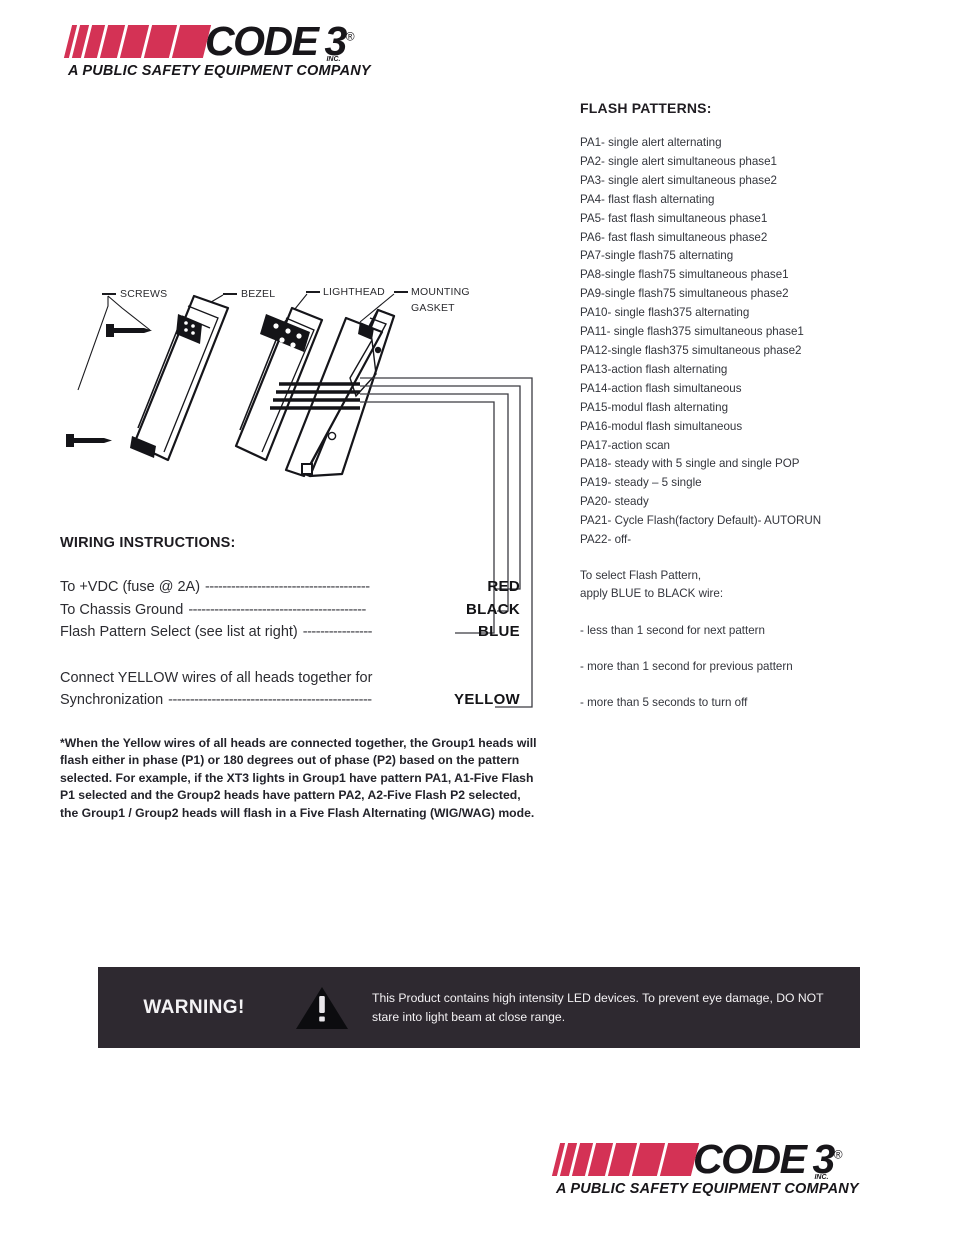  Describe the element at coordinates (112, 700) in the screenshot. I see `wire-description: Synchronization` at that location.